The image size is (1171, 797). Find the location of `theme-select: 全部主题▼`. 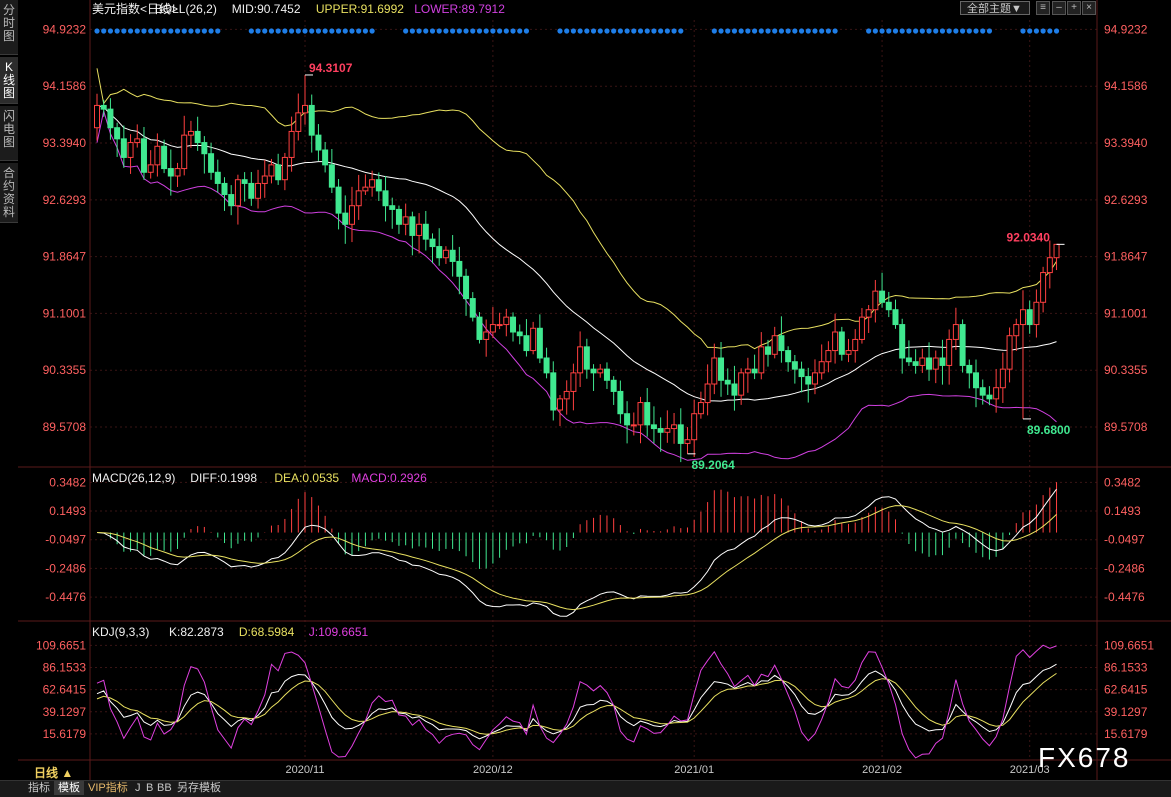

theme-select: 全部主题▼ is located at coordinates (995, 8).